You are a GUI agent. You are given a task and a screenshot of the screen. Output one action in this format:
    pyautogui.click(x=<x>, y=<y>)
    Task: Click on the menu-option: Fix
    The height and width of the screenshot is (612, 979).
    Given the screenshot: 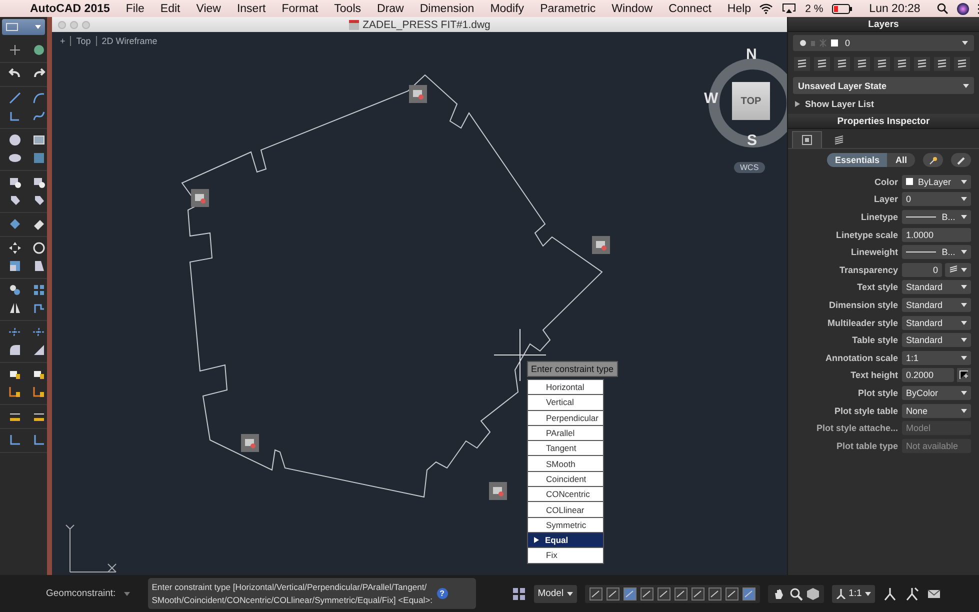 What is the action you would take?
    pyautogui.click(x=565, y=555)
    